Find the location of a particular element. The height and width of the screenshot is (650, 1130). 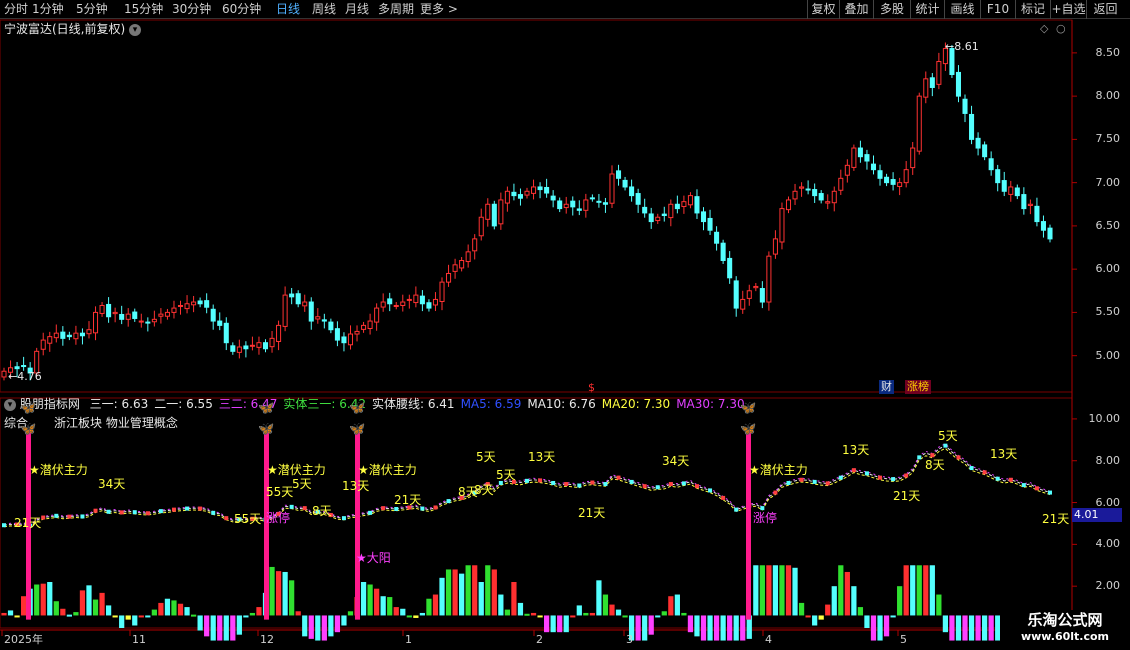

toolbar-button-1: 叠加 is located at coordinates (856, 9).